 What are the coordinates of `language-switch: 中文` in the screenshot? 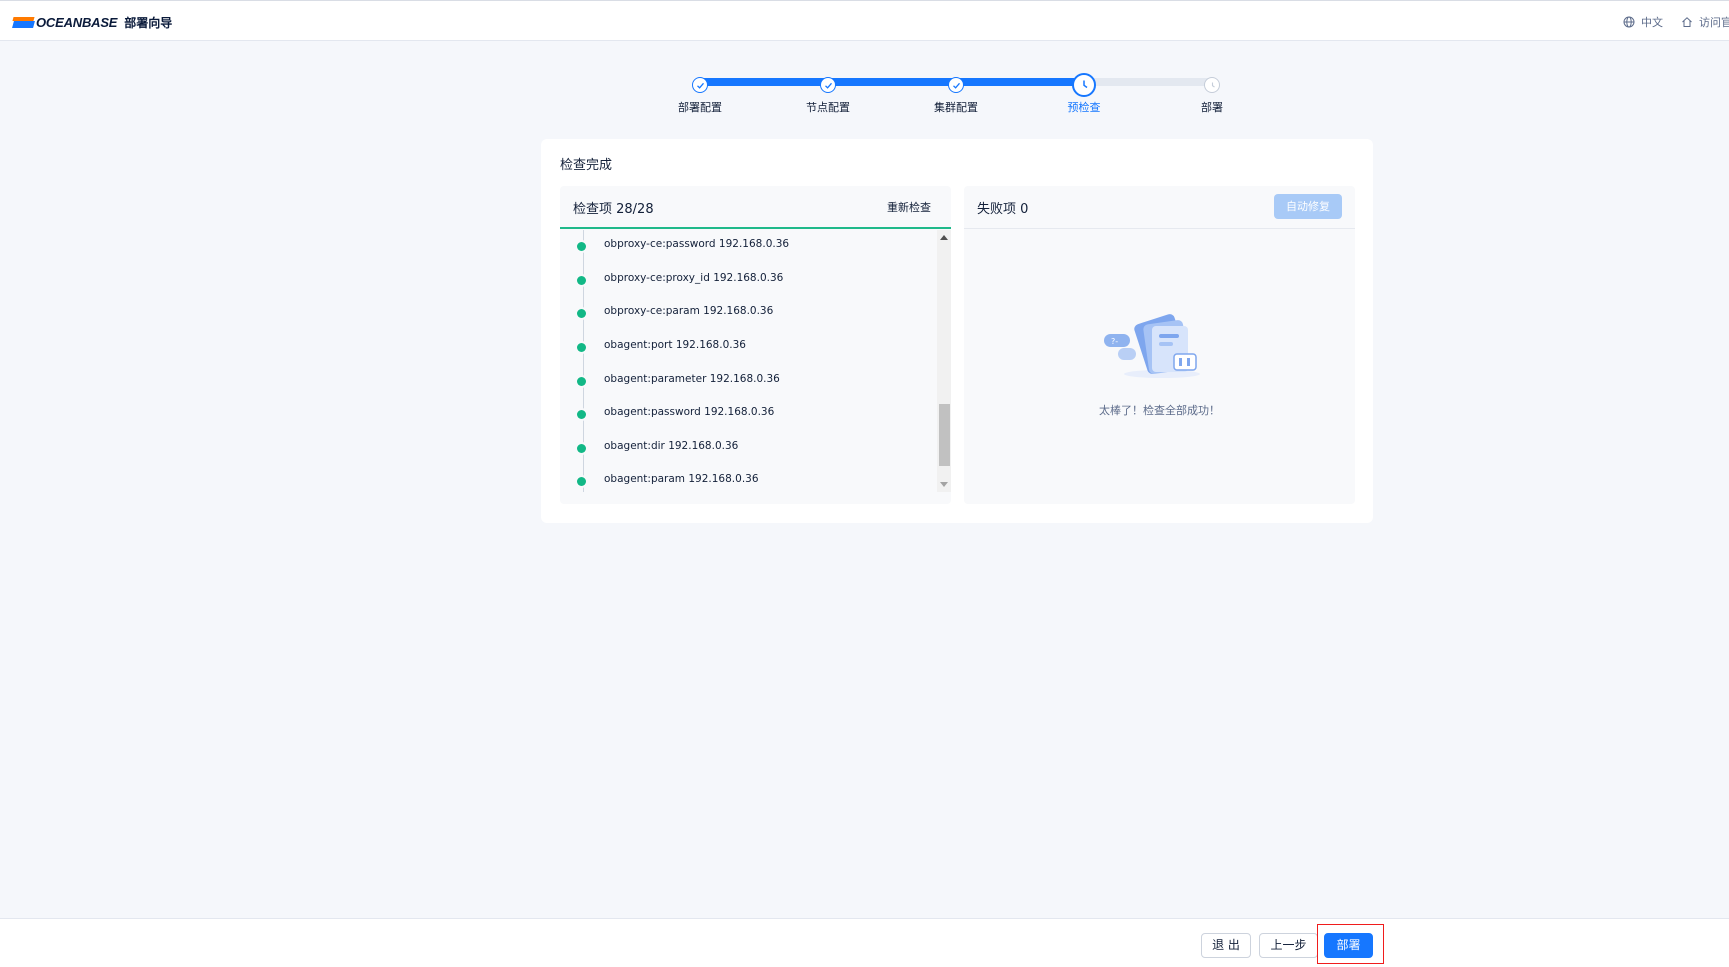 It's located at (1643, 22).